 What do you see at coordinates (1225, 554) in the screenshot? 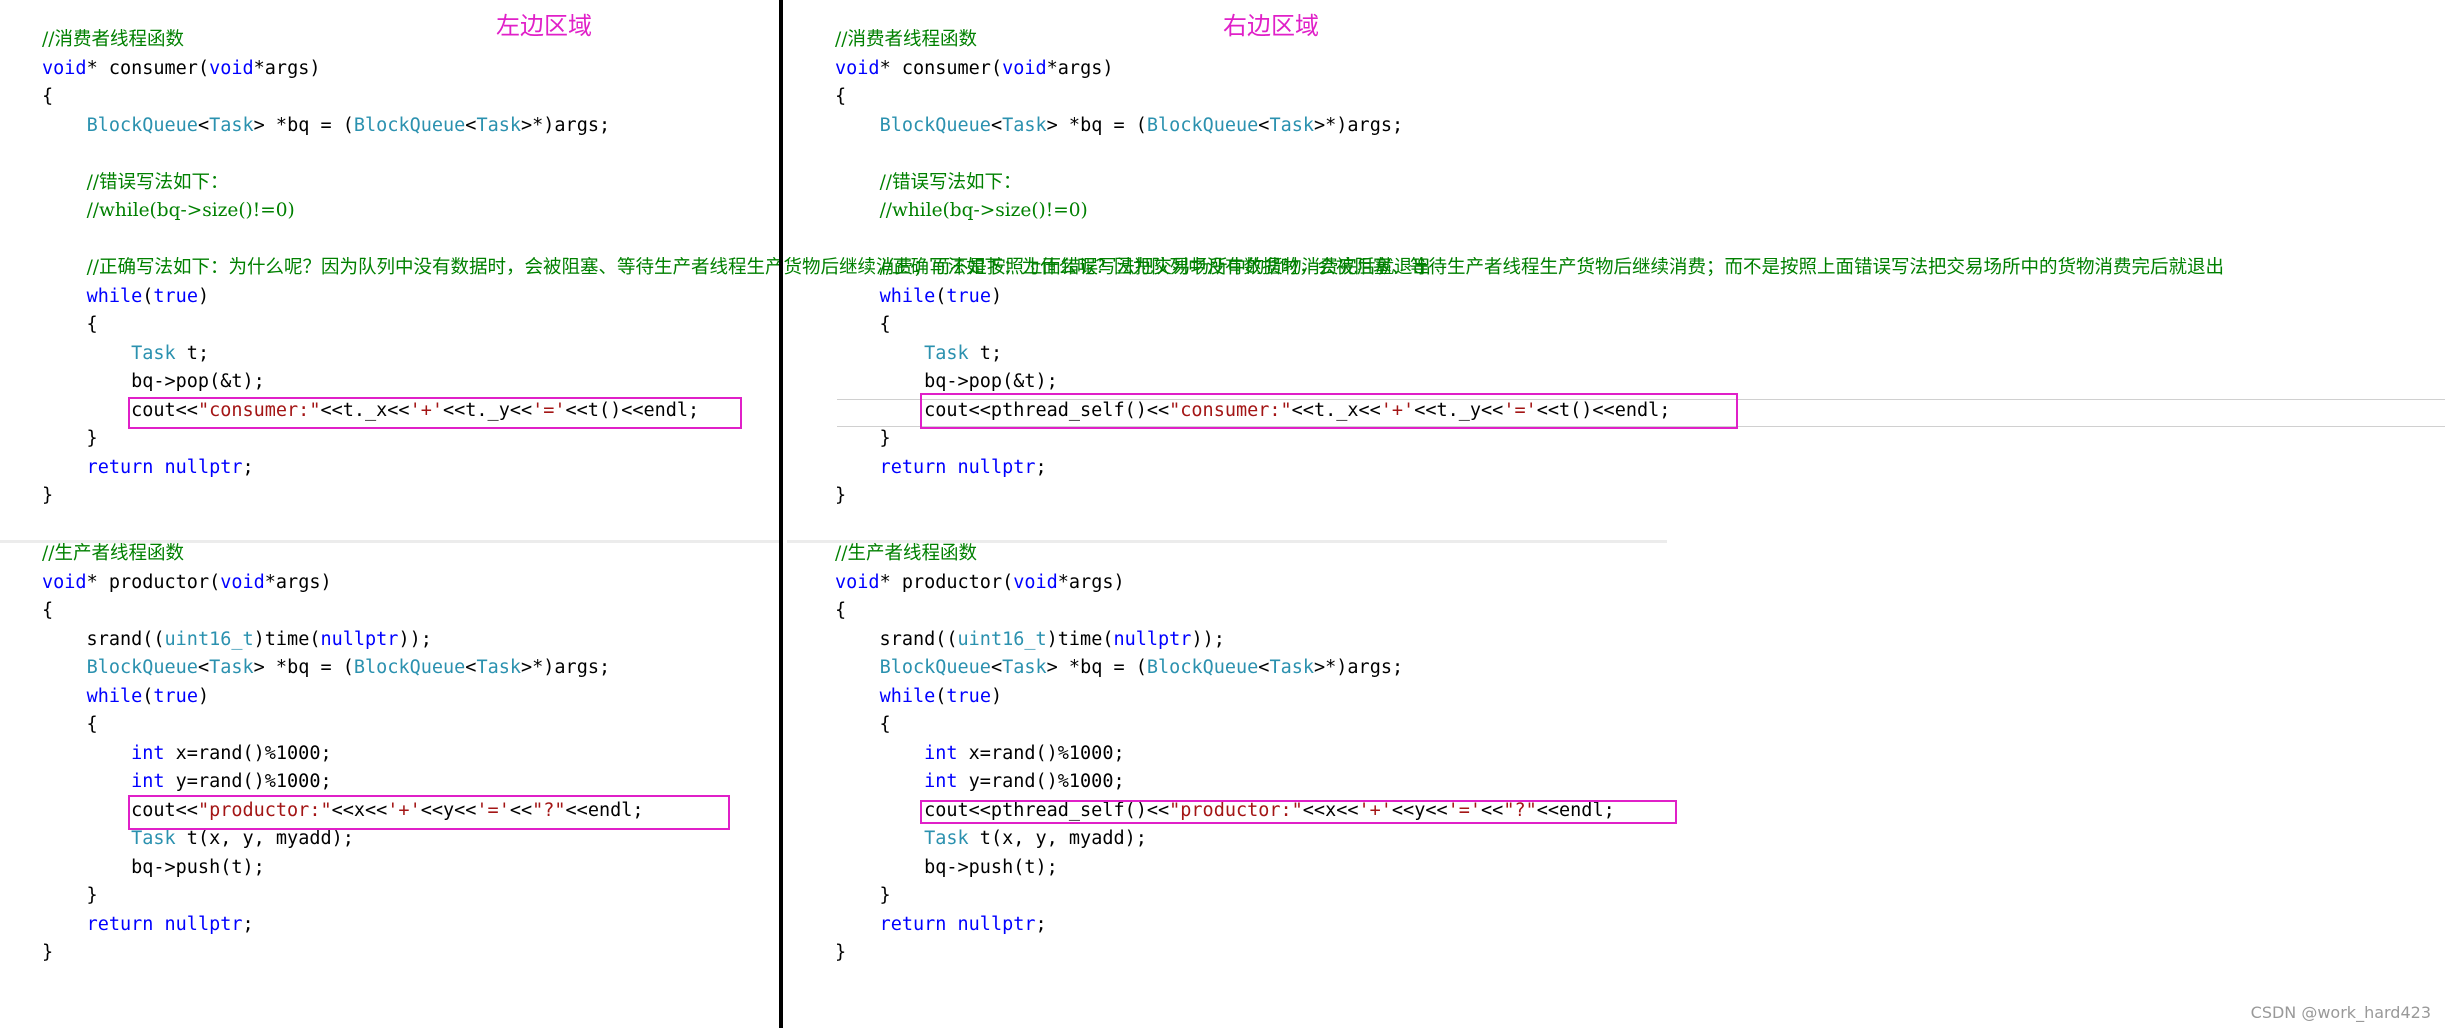
I see `code-line: //生产者线程函数` at bounding box center [1225, 554].